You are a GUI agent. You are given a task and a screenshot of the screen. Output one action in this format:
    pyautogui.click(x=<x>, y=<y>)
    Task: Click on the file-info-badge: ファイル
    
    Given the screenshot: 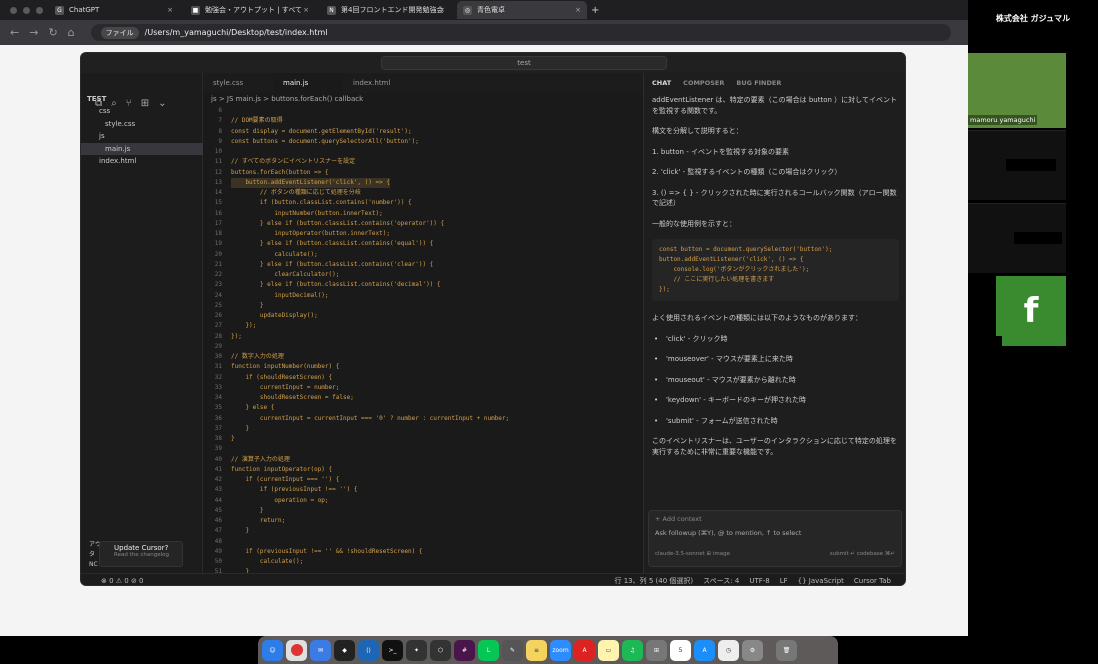 What is the action you would take?
    pyautogui.click(x=119, y=32)
    